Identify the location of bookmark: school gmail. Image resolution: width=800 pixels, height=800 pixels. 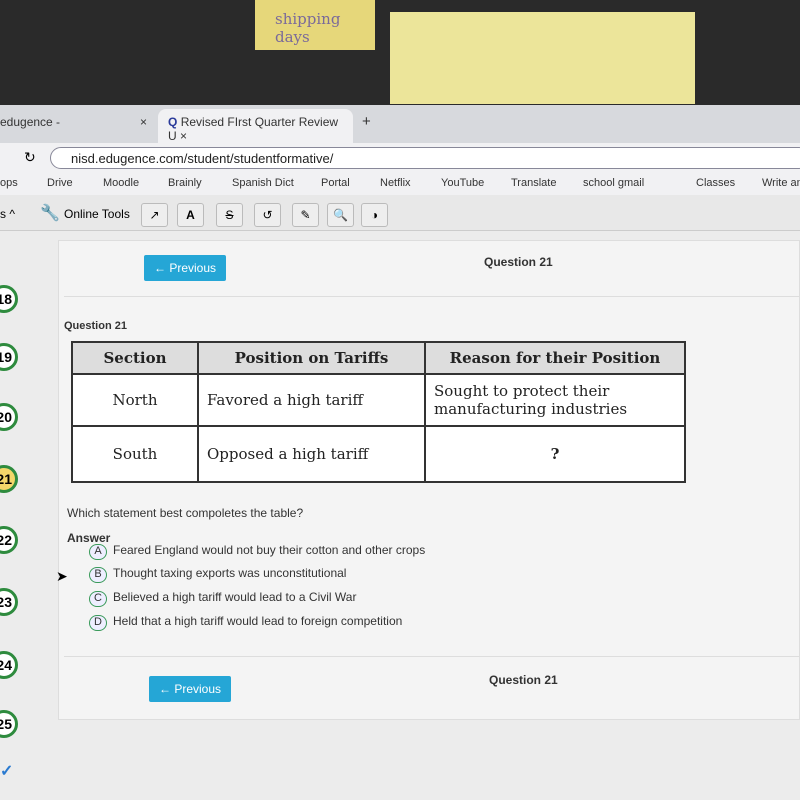
(613, 183).